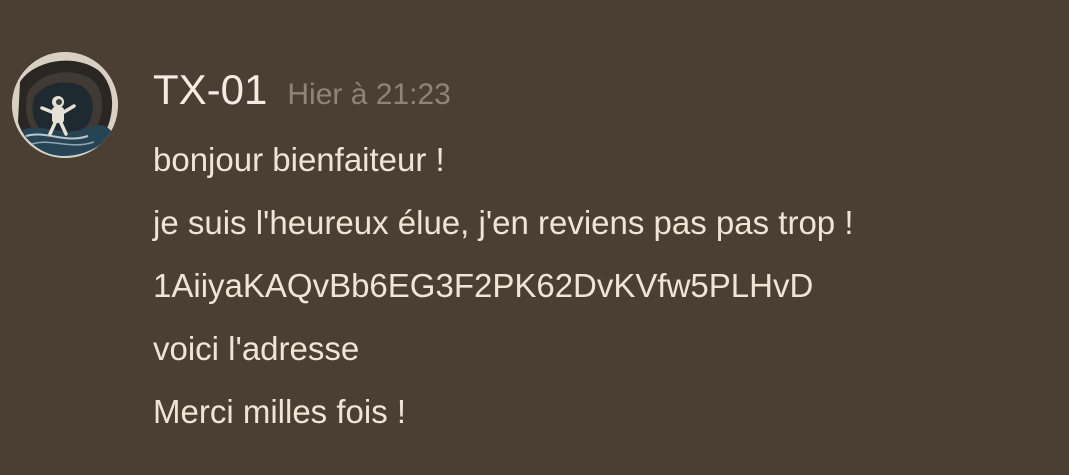  What do you see at coordinates (280, 411) in the screenshot?
I see `message-line: Merci milles fois !` at bounding box center [280, 411].